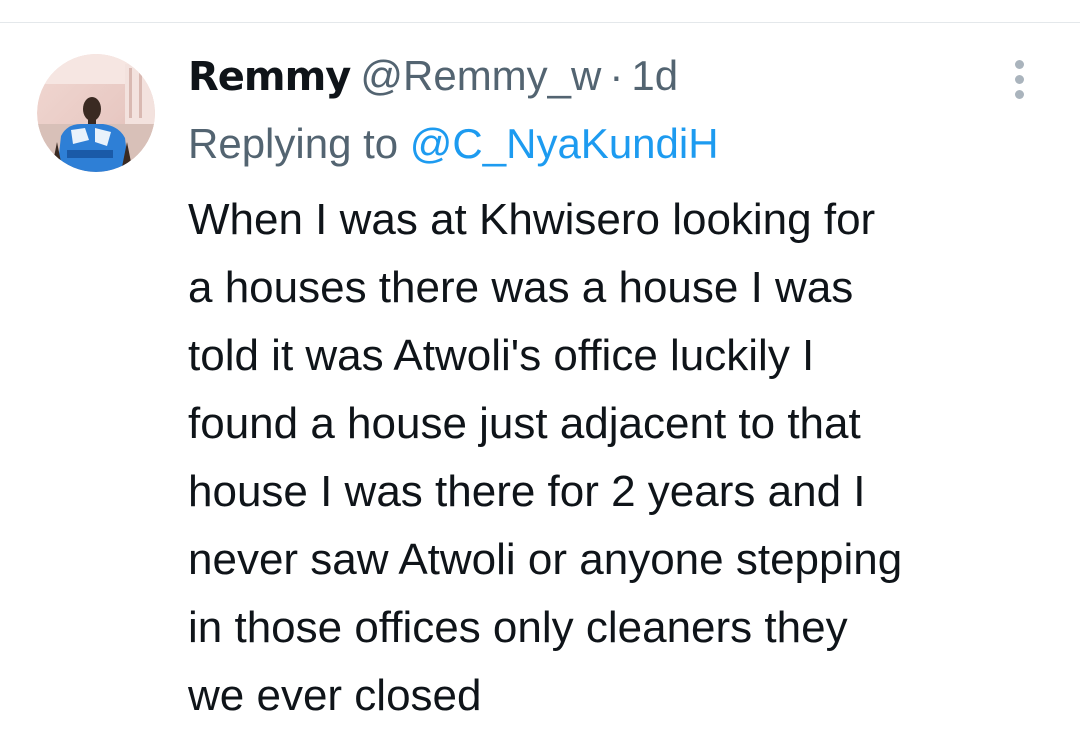  I want to click on author-handle: @Remmy_w, so click(480, 75).